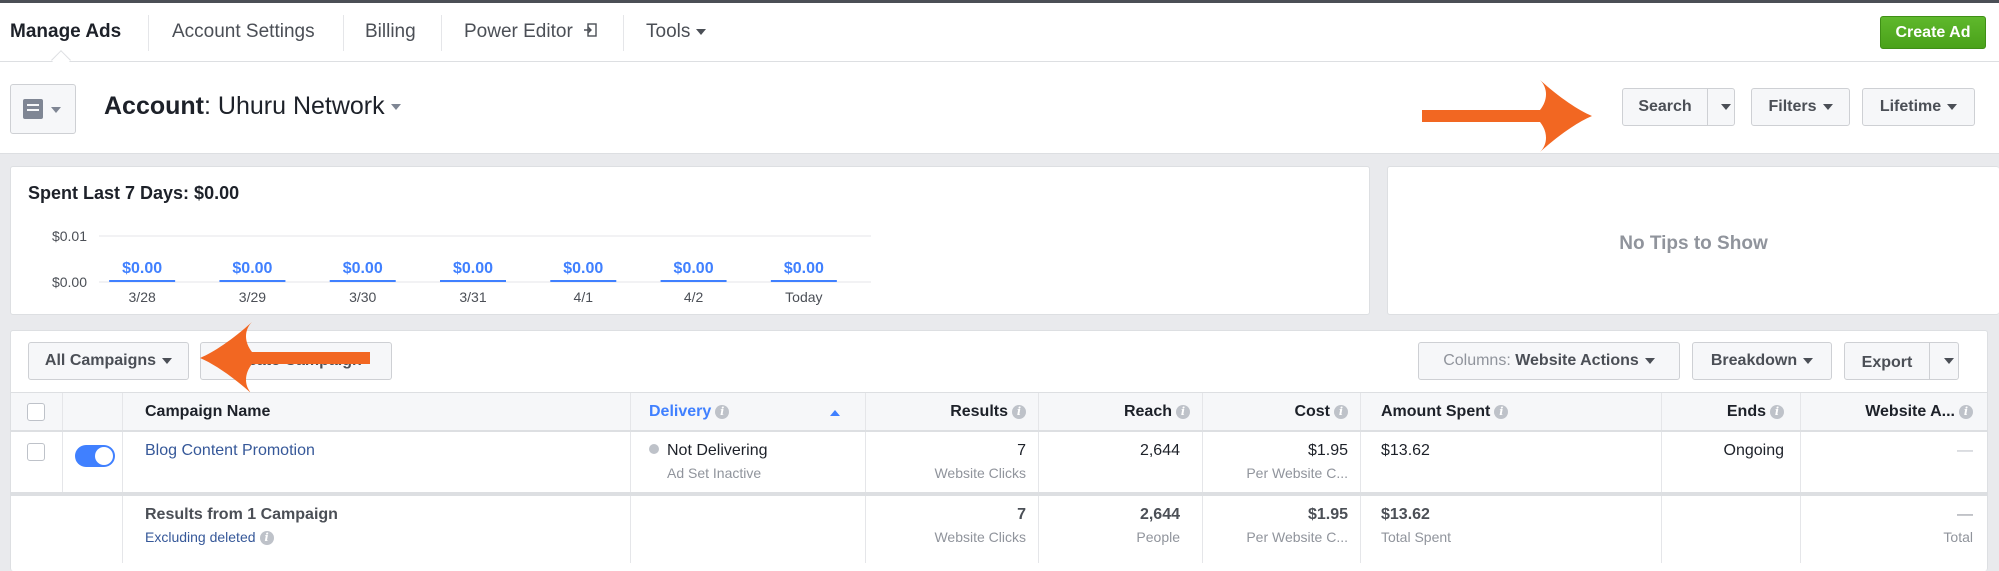 The height and width of the screenshot is (571, 1999). Describe the element at coordinates (1159, 450) in the screenshot. I see `reach-value: 2,644` at that location.